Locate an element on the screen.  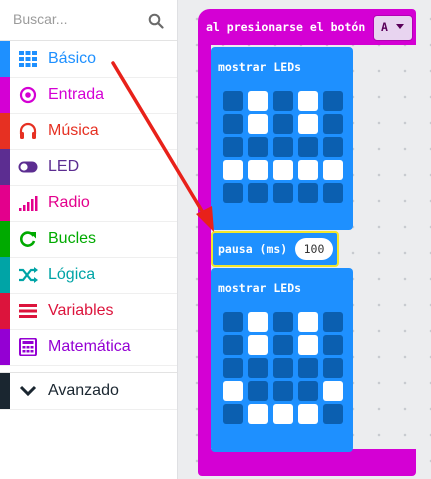
button-dropdown-value: A is located at coordinates (384, 27).